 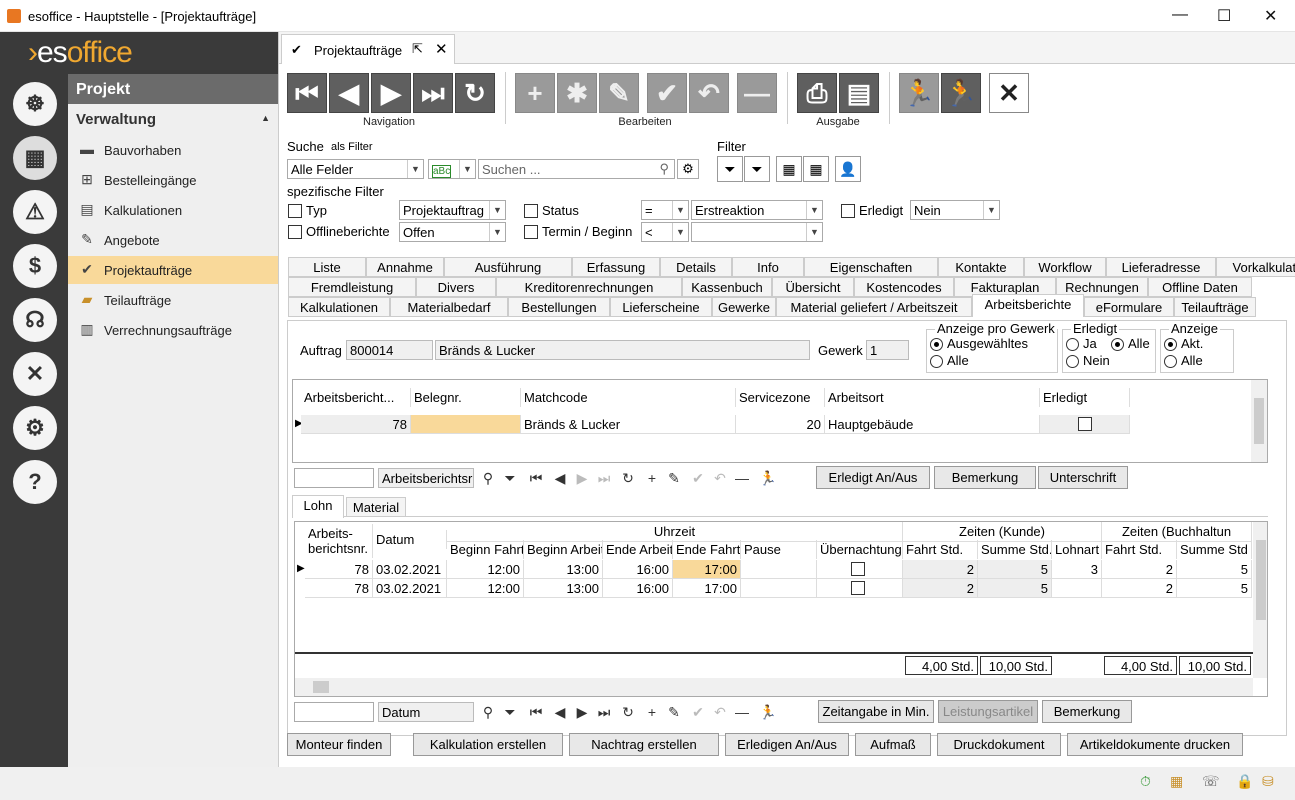 I want to click on search-mode-select: aBc ▼, so click(x=452, y=169).